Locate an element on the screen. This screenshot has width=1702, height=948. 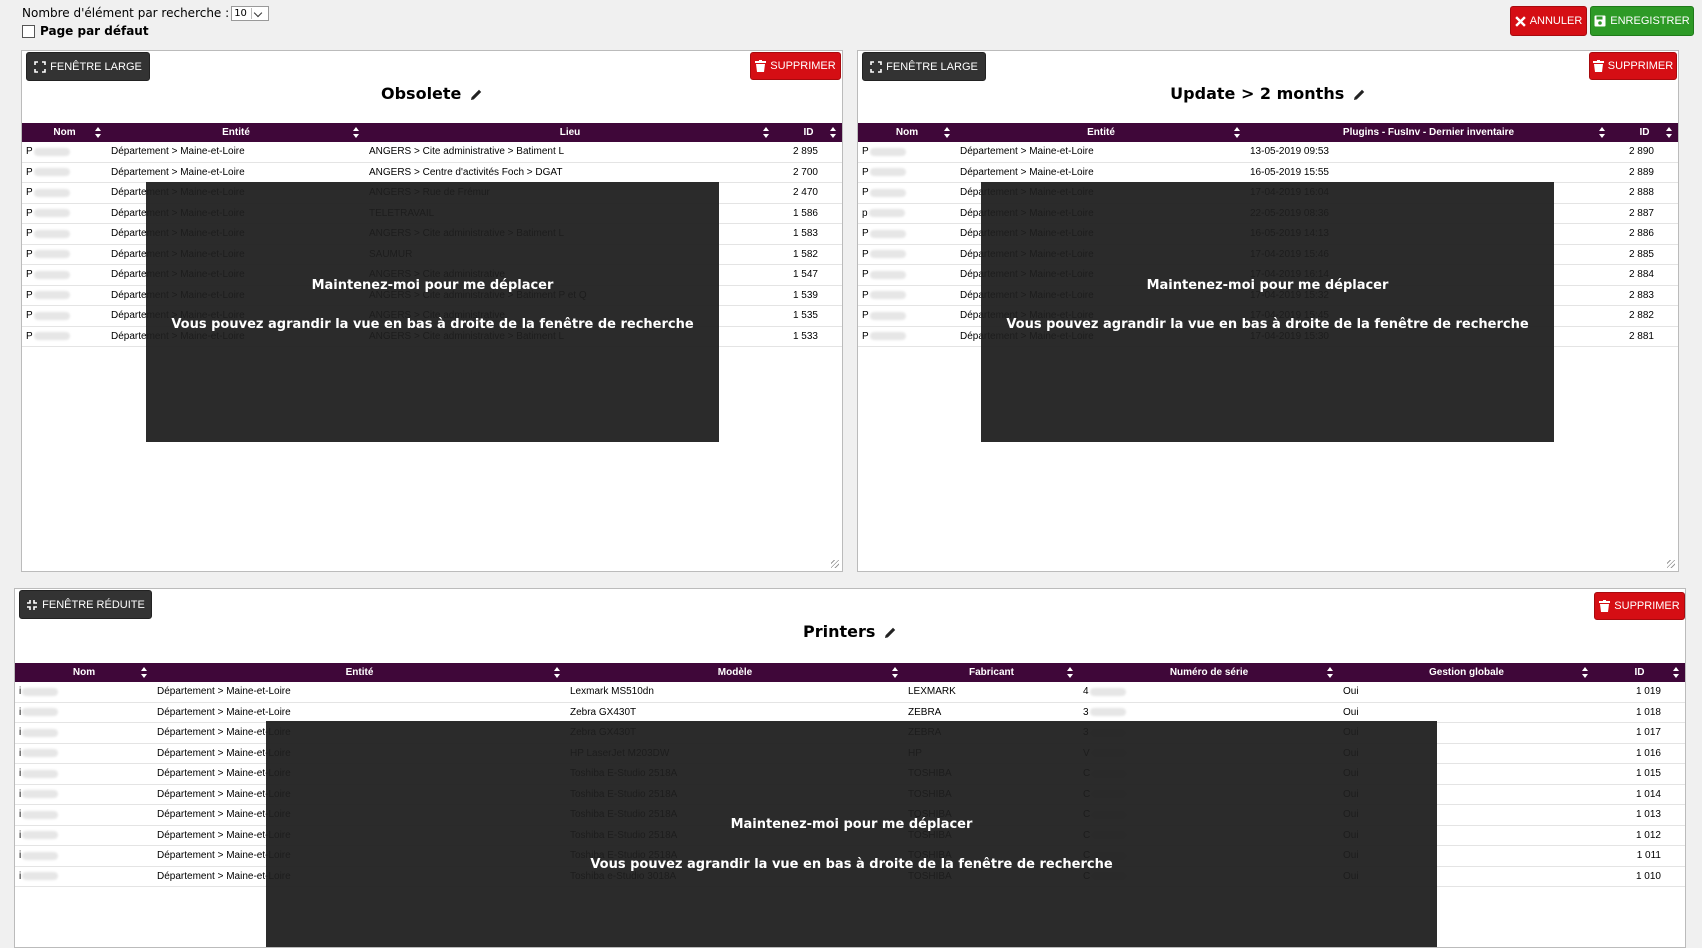
row-name: p is located at coordinates (865, 213).